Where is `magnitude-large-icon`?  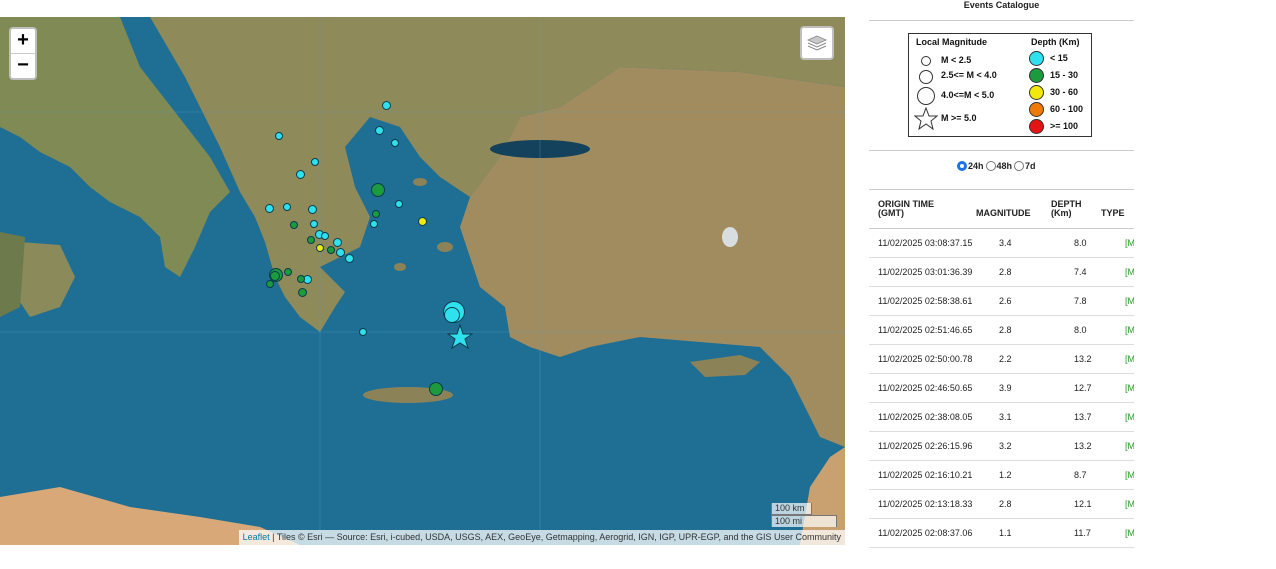
magnitude-large-icon is located at coordinates (926, 96).